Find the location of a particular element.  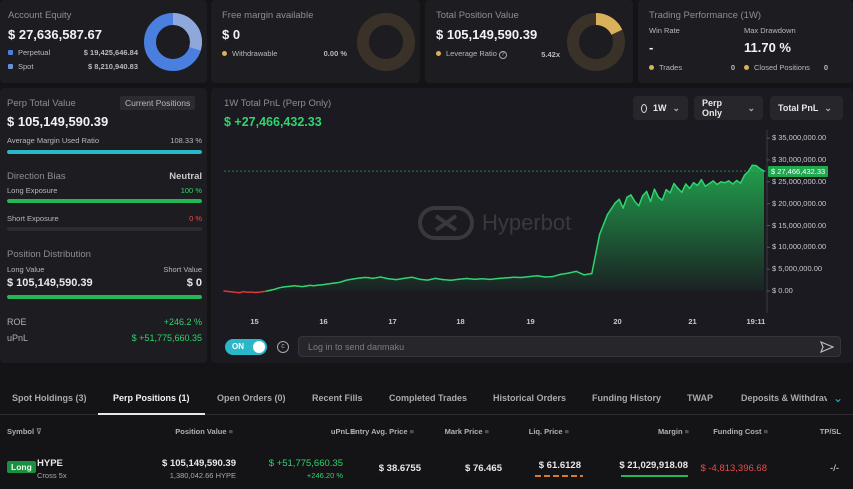

tab-twap: TWAP is located at coordinates (700, 398).